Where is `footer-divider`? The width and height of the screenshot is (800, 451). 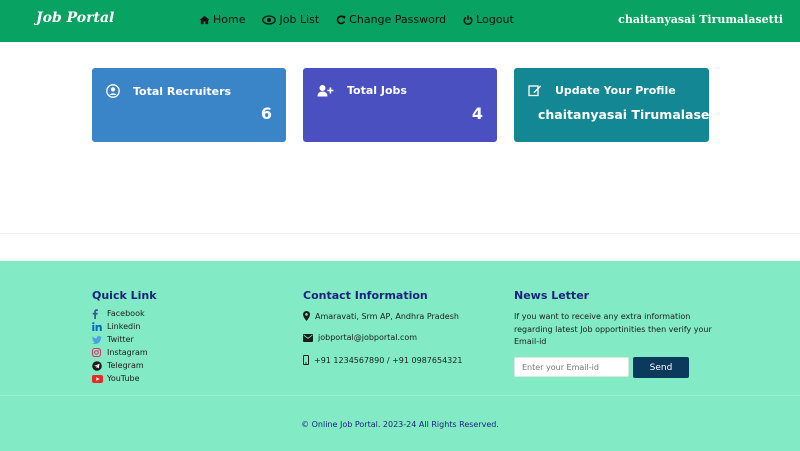
footer-divider is located at coordinates (400, 395).